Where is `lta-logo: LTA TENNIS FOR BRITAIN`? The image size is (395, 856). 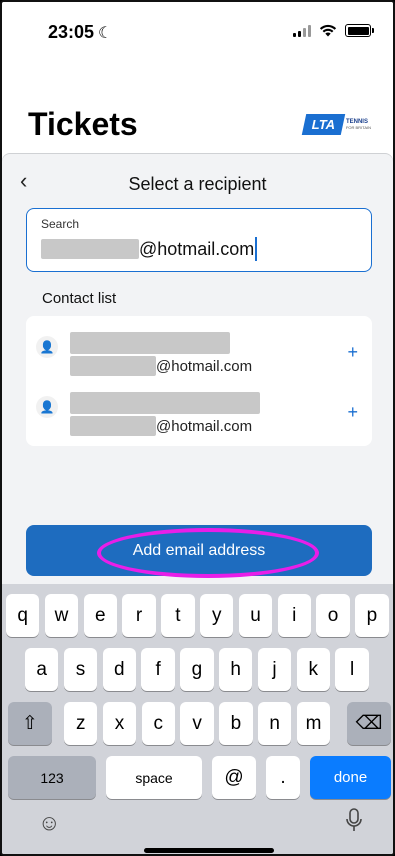 lta-logo: LTA TENNIS FOR BRITAIN is located at coordinates (336, 124).